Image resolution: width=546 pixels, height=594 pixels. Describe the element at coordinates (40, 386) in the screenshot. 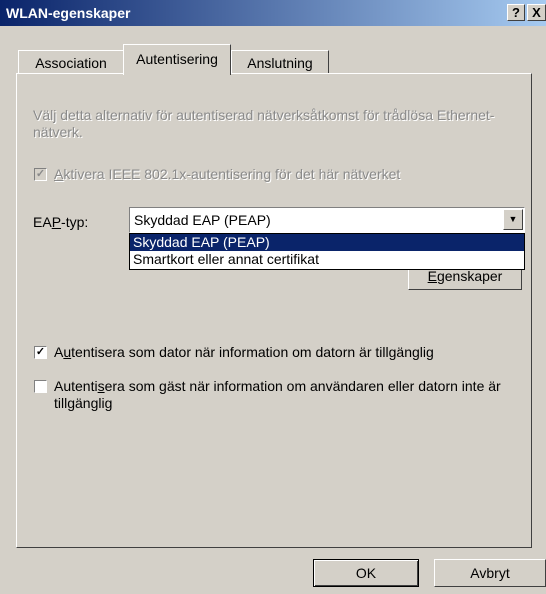

I see `guest-auth-checkbox` at that location.